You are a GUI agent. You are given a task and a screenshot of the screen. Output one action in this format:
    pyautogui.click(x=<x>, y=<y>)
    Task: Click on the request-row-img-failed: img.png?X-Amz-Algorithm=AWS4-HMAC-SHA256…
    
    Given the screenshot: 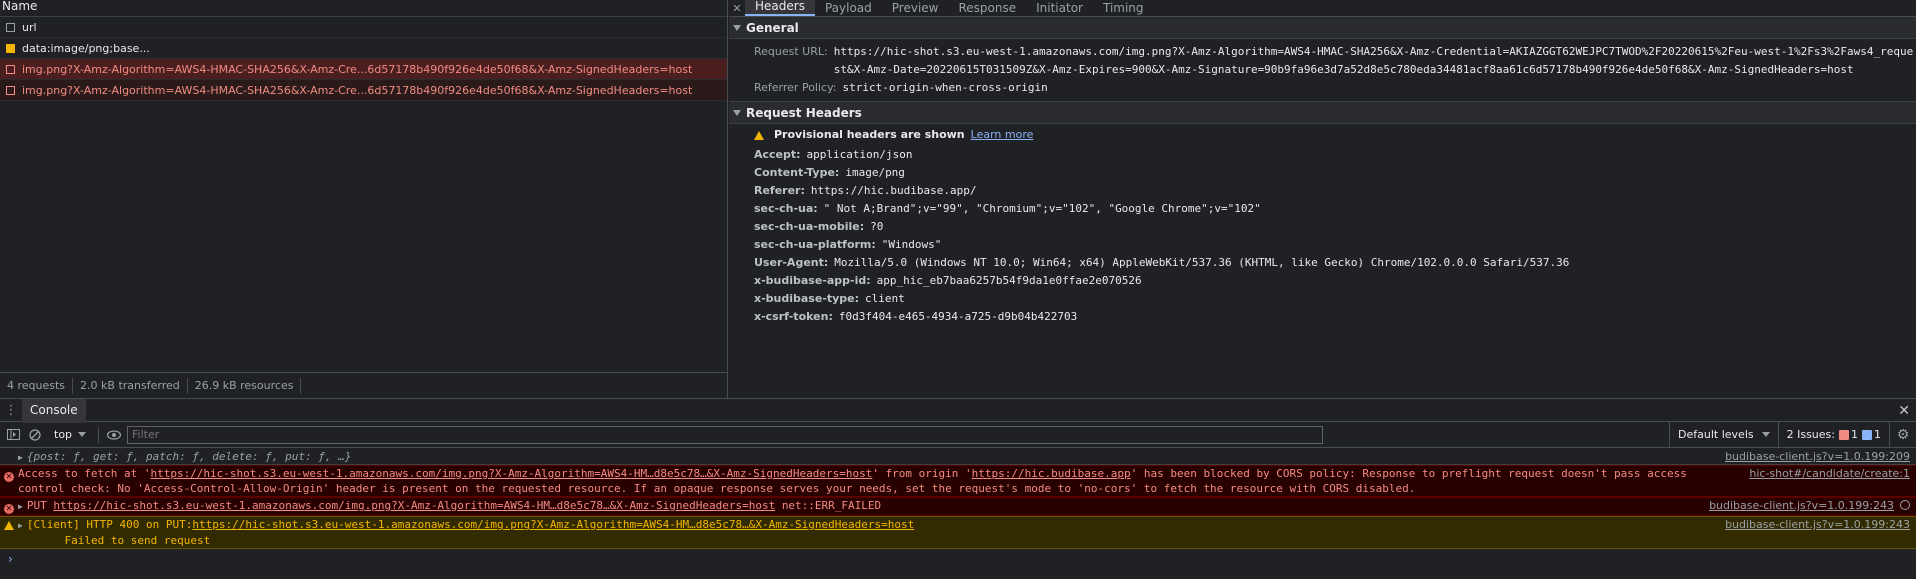 What is the action you would take?
    pyautogui.click(x=363, y=90)
    